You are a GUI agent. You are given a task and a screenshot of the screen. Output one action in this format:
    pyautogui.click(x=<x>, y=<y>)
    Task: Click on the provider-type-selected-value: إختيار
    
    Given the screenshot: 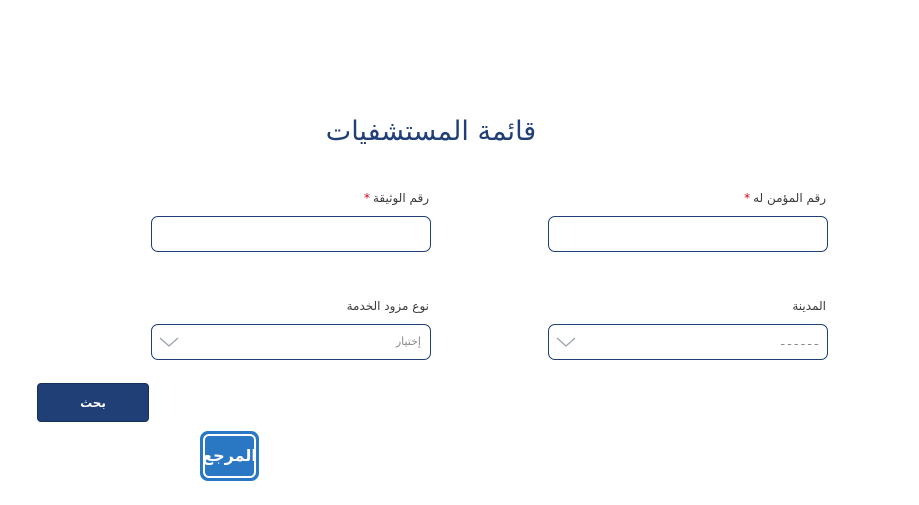 What is the action you would take?
    pyautogui.click(x=408, y=341)
    